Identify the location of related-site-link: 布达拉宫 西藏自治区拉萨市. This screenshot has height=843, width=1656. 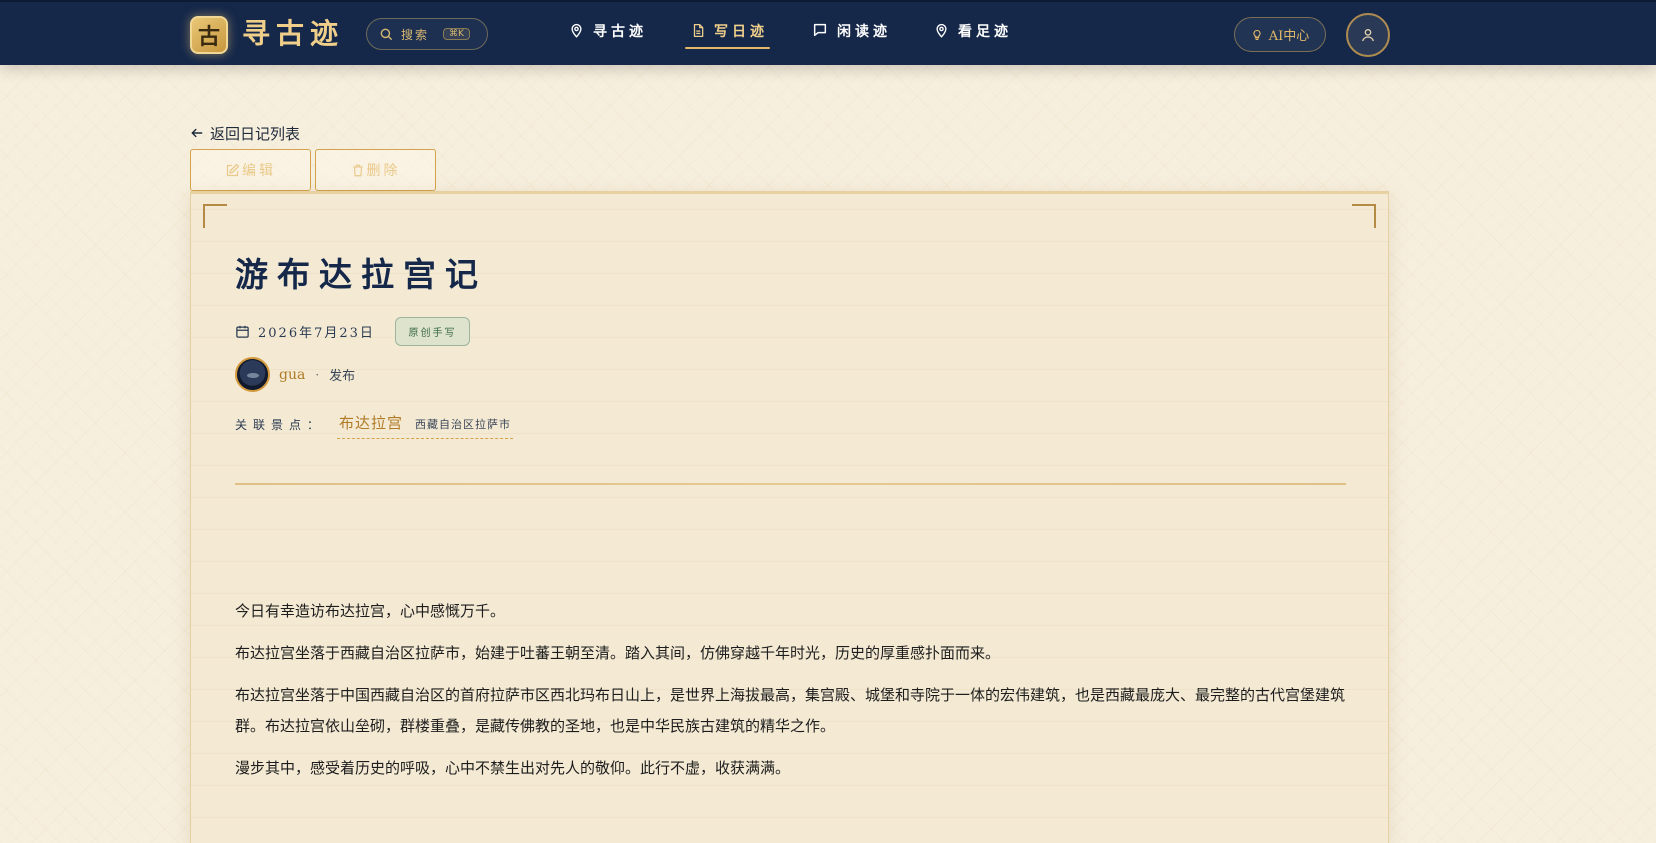
(425, 425).